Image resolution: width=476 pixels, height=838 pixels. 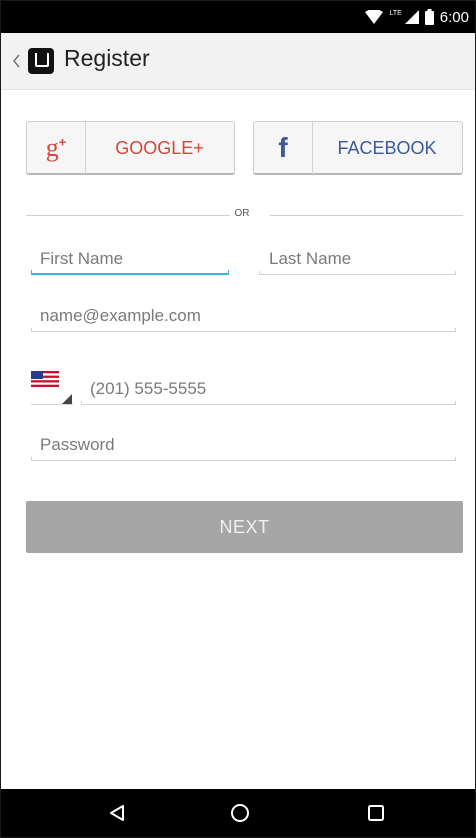 What do you see at coordinates (244, 527) in the screenshot?
I see `next-button: NEXT` at bounding box center [244, 527].